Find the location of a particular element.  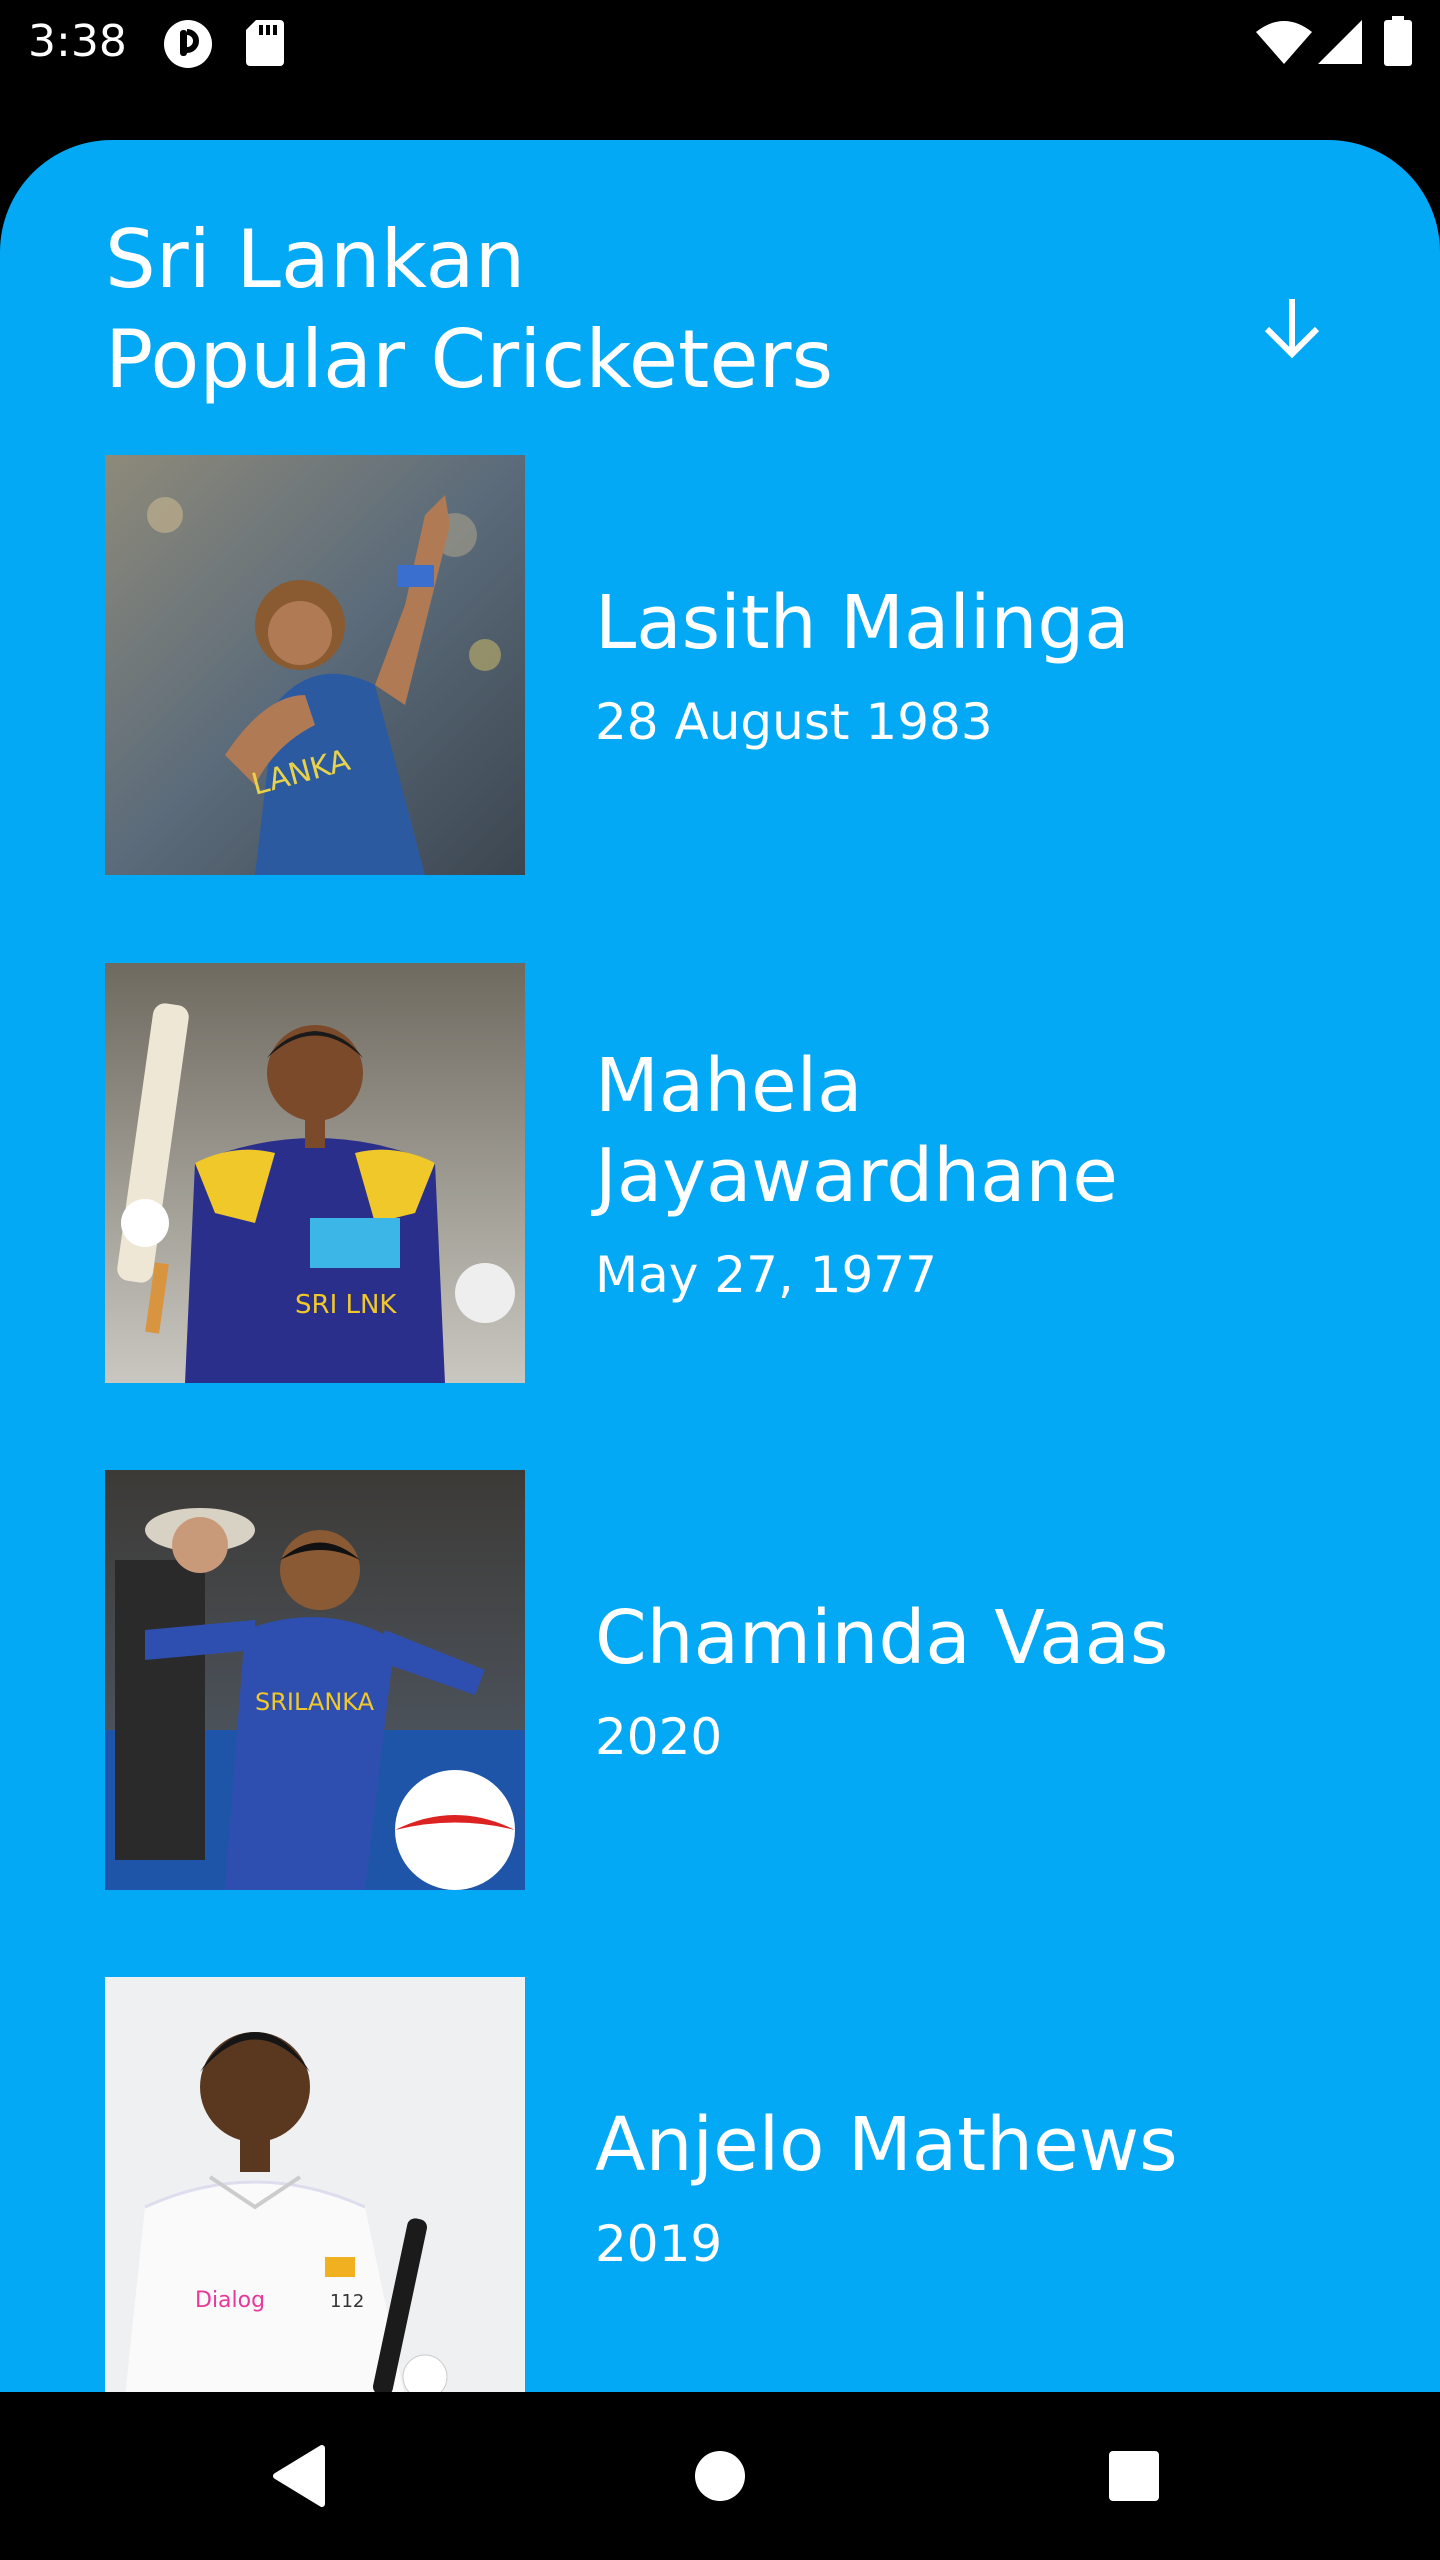

player-date: 2019 is located at coordinates (659, 2244).